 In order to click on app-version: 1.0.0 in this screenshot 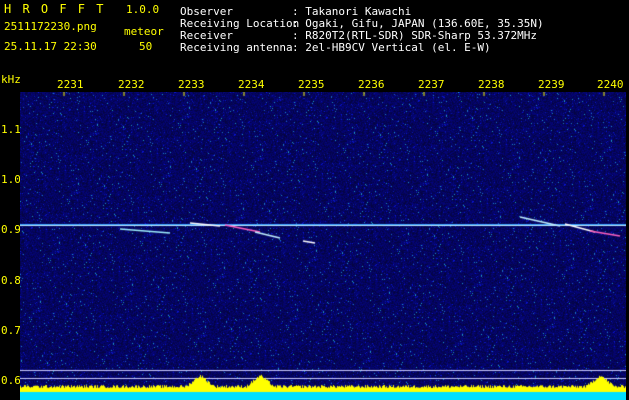, I will do `click(143, 9)`.